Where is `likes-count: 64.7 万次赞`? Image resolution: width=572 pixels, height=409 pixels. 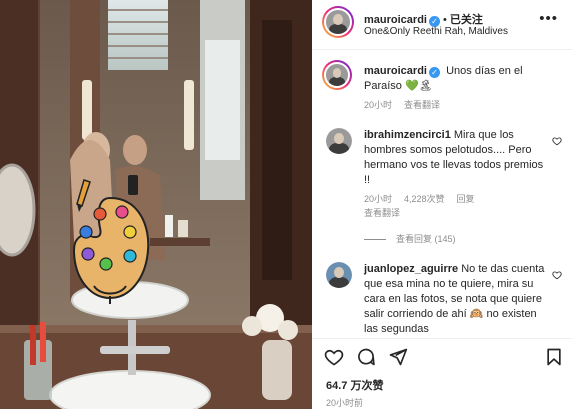 likes-count: 64.7 万次赞 is located at coordinates (354, 385).